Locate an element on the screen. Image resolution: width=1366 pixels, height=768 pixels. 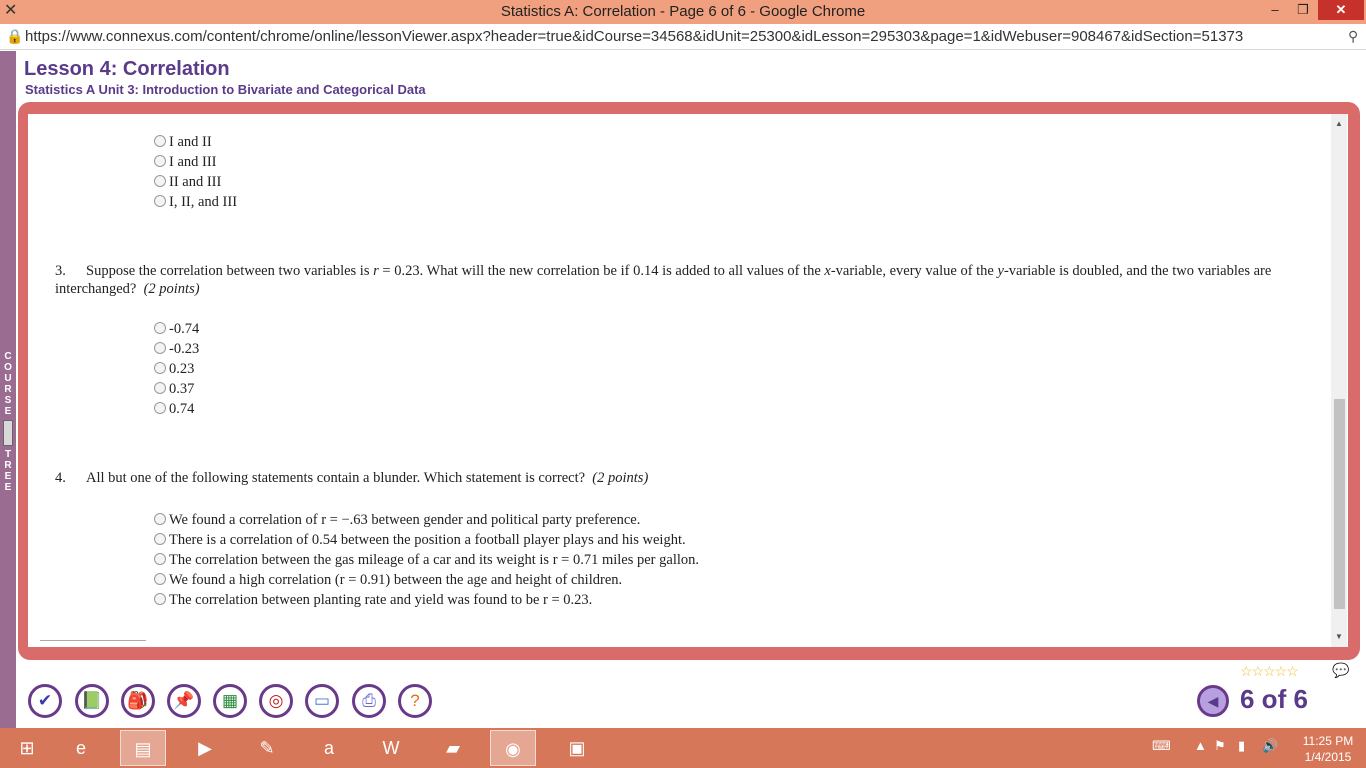
pushpin-tool-icon: 📌 is located at coordinates (184, 701).